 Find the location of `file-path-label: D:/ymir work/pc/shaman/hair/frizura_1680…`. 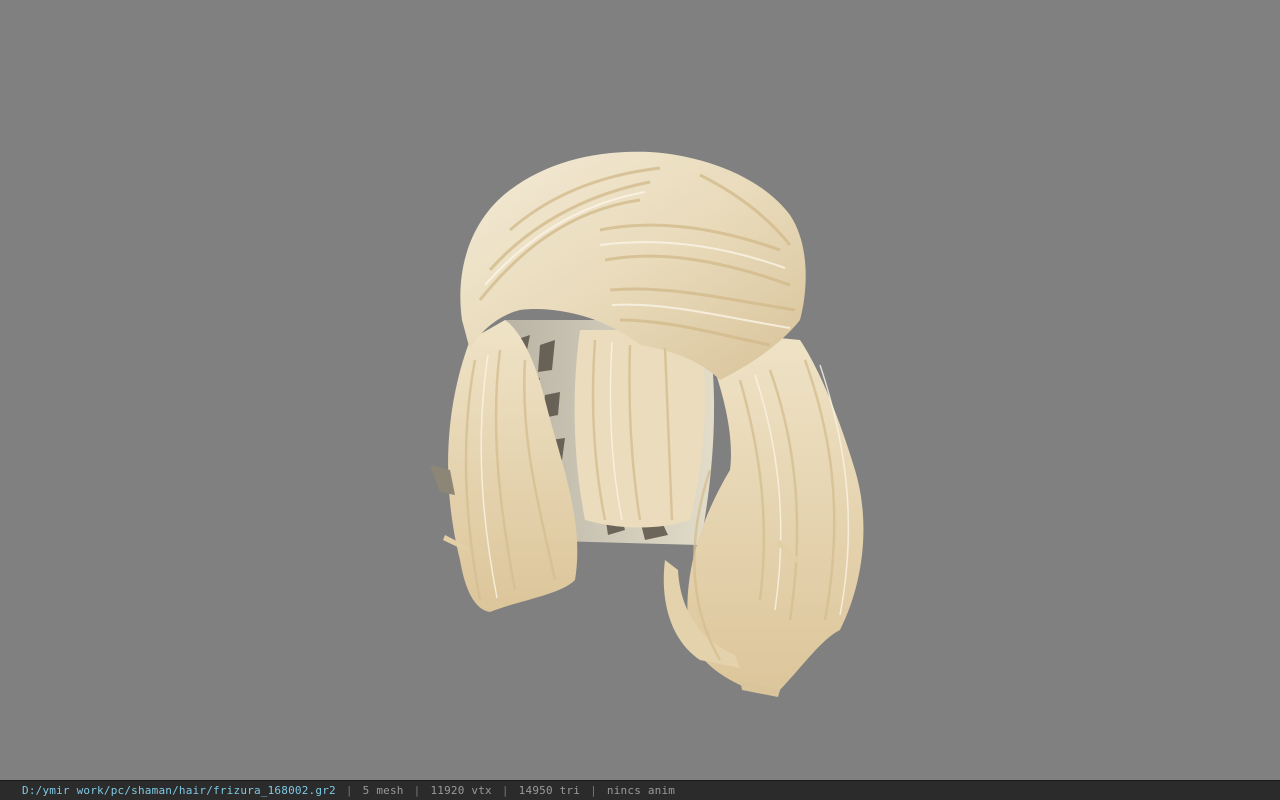

file-path-label: D:/ymir work/pc/shaman/hair/frizura_1680… is located at coordinates (179, 790).